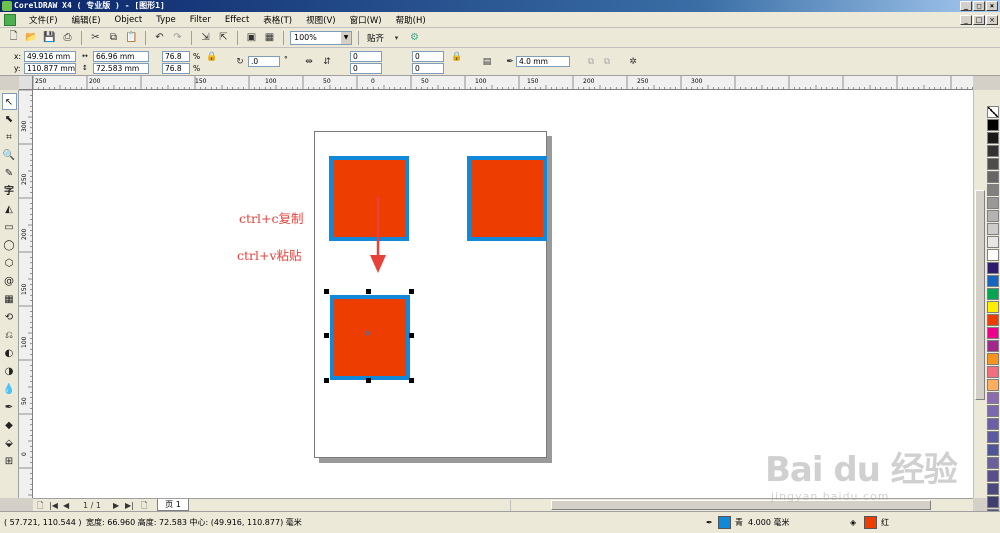  What do you see at coordinates (121, 56) in the screenshot?
I see `width-input: 66.96 mm` at bounding box center [121, 56].